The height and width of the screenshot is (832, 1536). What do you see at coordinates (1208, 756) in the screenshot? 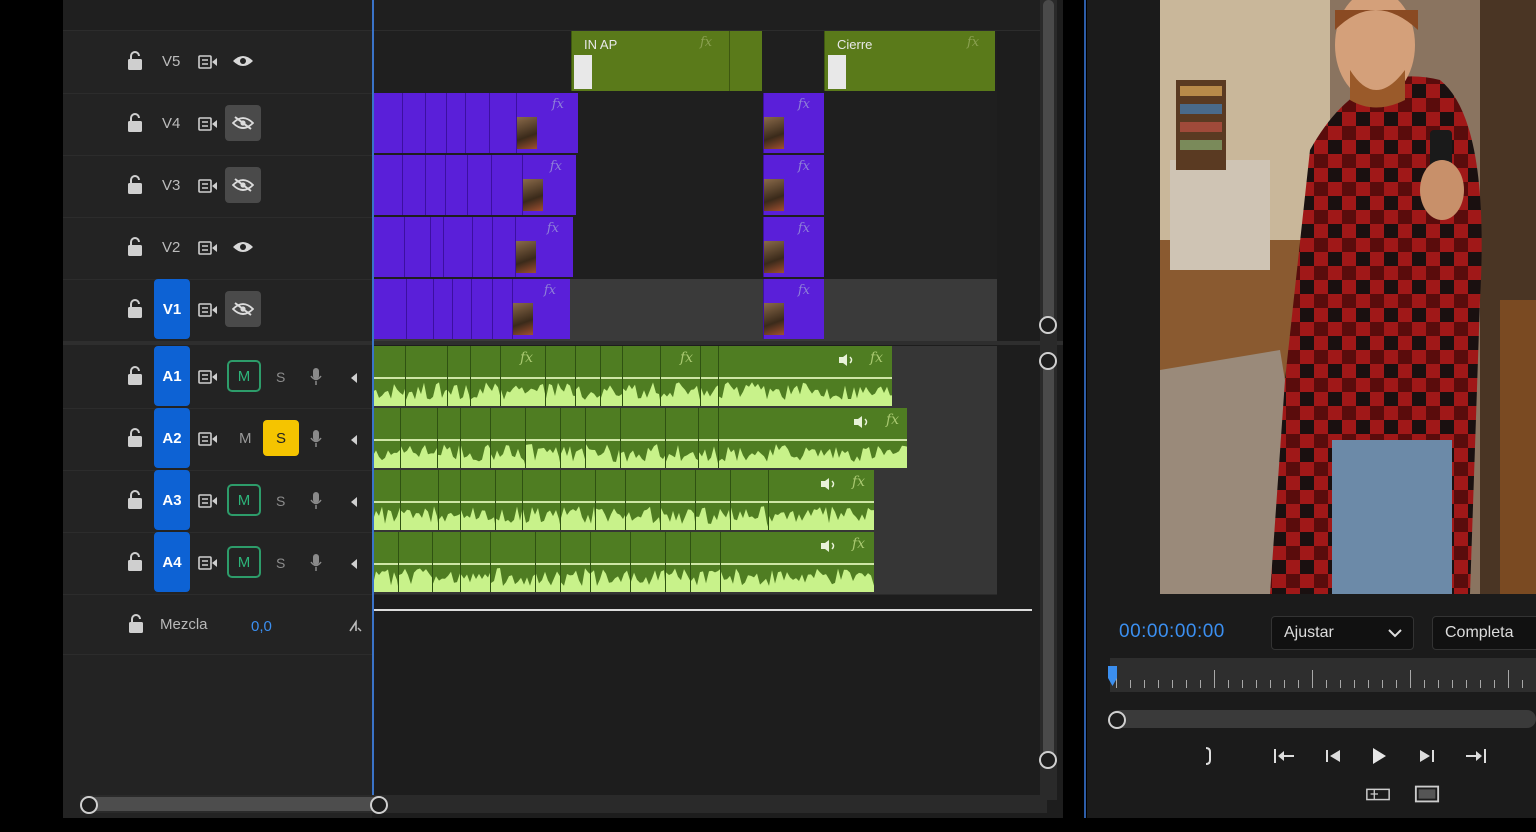
I see `mark-out-icon` at bounding box center [1208, 756].